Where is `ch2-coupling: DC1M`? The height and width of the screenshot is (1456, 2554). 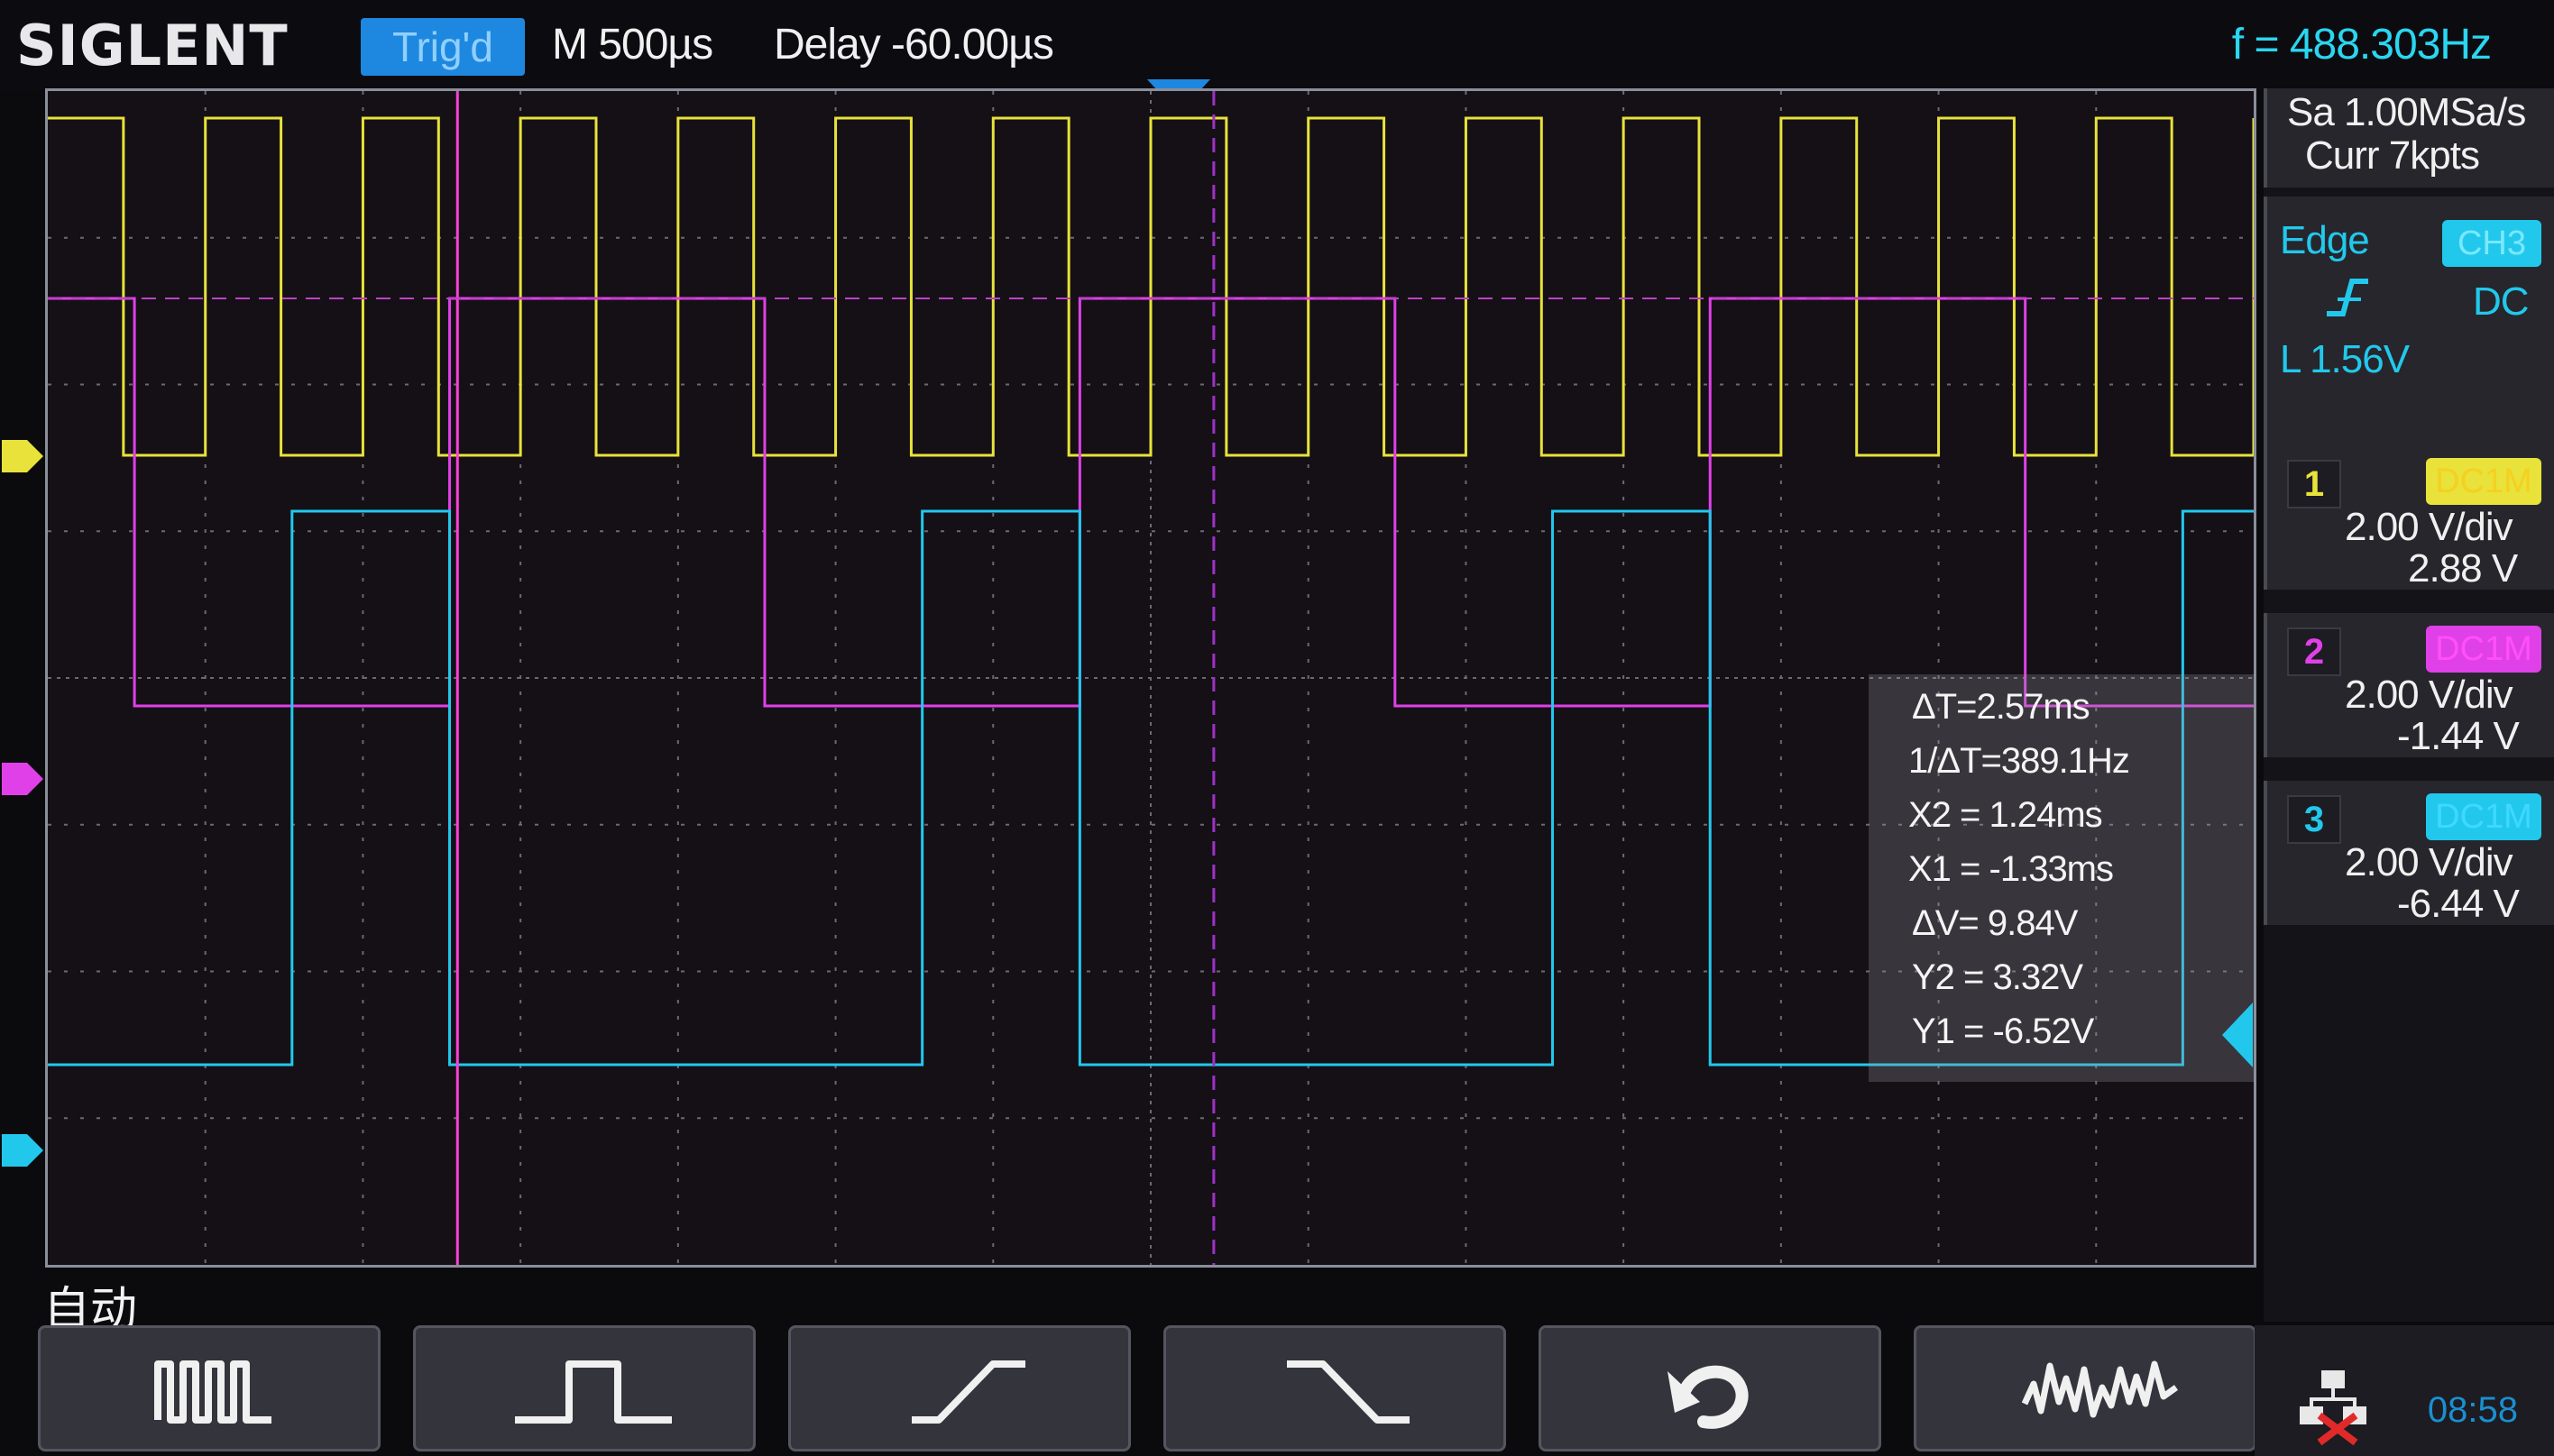
ch2-coupling: DC1M is located at coordinates (2483, 650).